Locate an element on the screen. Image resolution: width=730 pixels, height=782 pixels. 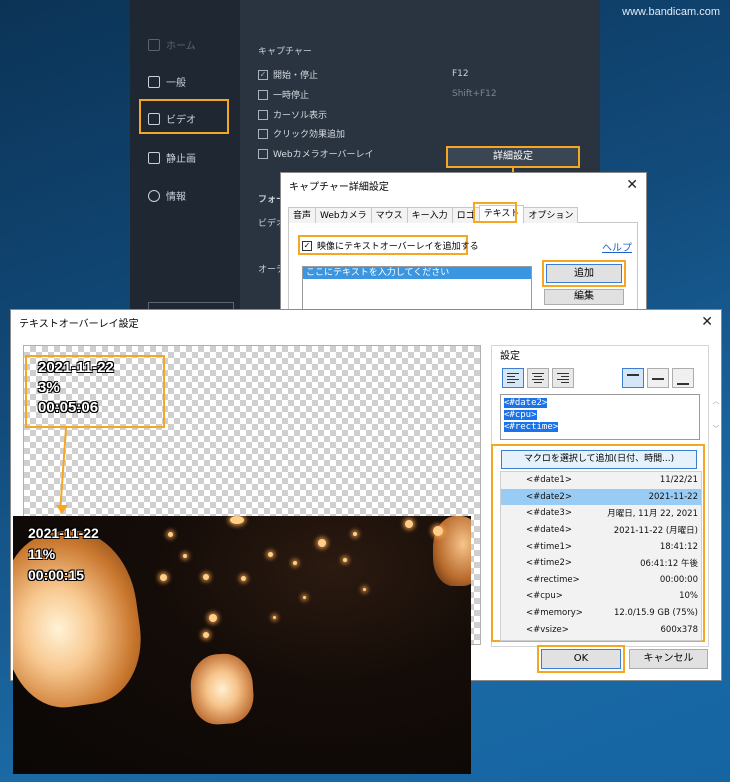
video-overlay-text: 2021-11-22 11% 00:00:15 is located at coordinates (63, 554).